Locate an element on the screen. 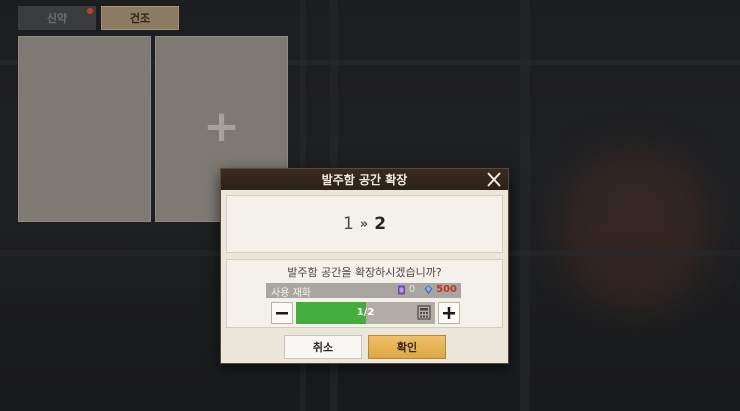 This screenshot has width=740, height=411. quantity-bar: 1/2 is located at coordinates (365, 313).